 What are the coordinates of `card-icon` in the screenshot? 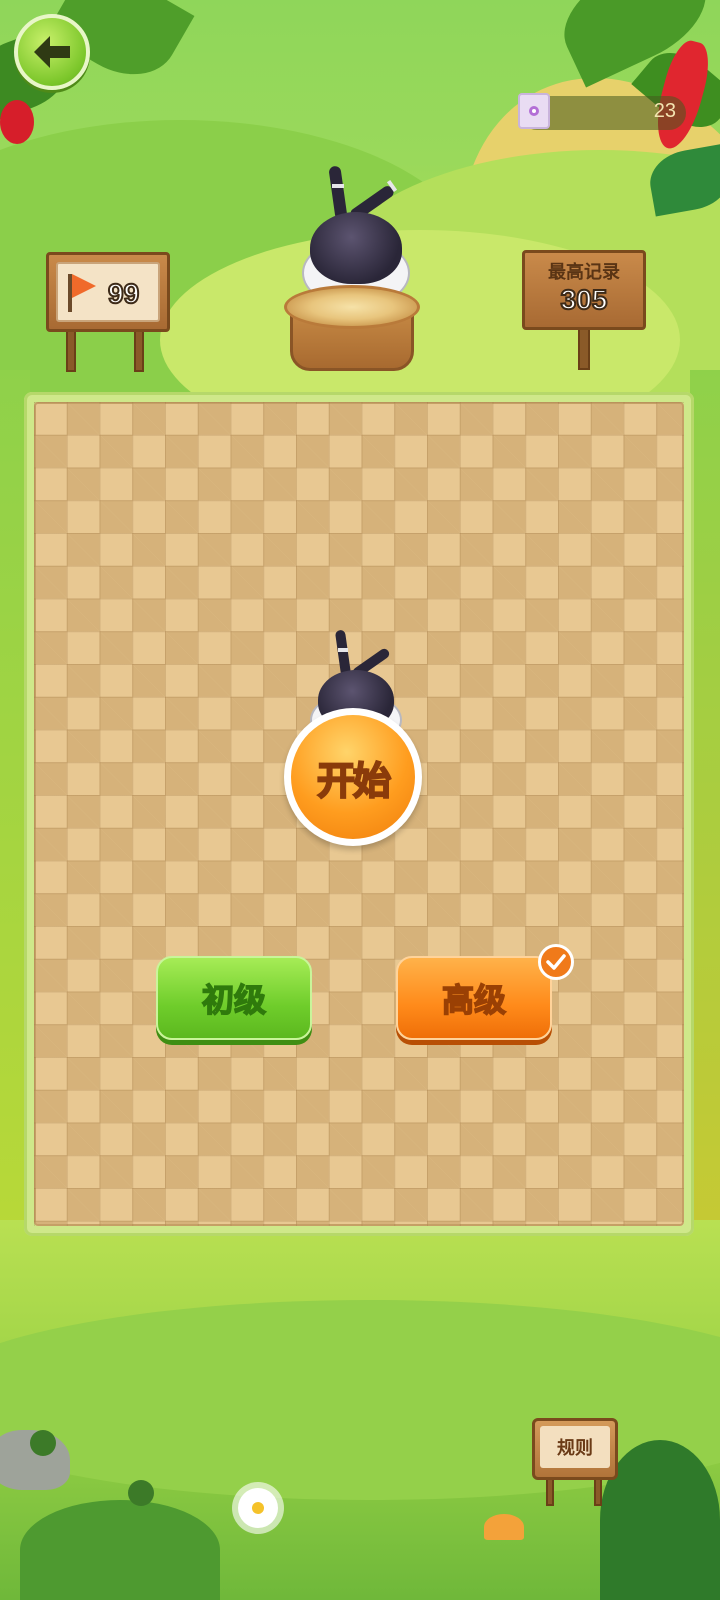 It's located at (534, 111).